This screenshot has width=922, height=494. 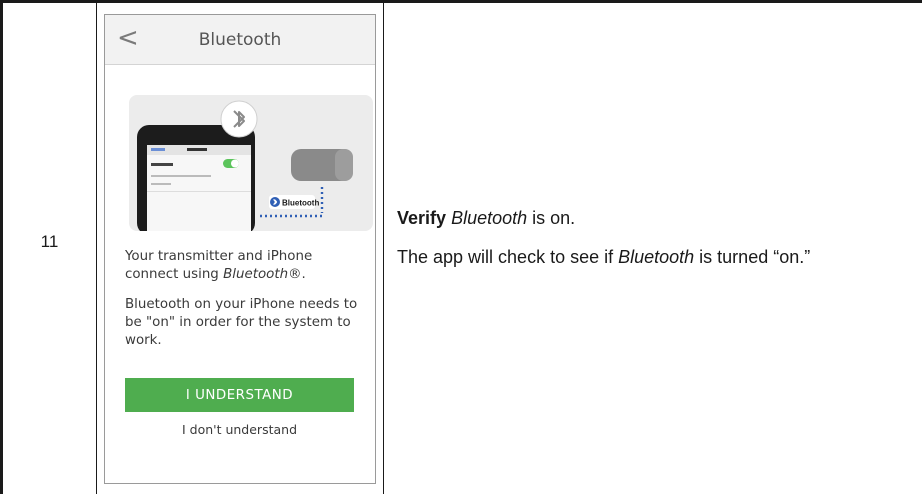 I want to click on verify-word: Verify, so click(x=422, y=218).